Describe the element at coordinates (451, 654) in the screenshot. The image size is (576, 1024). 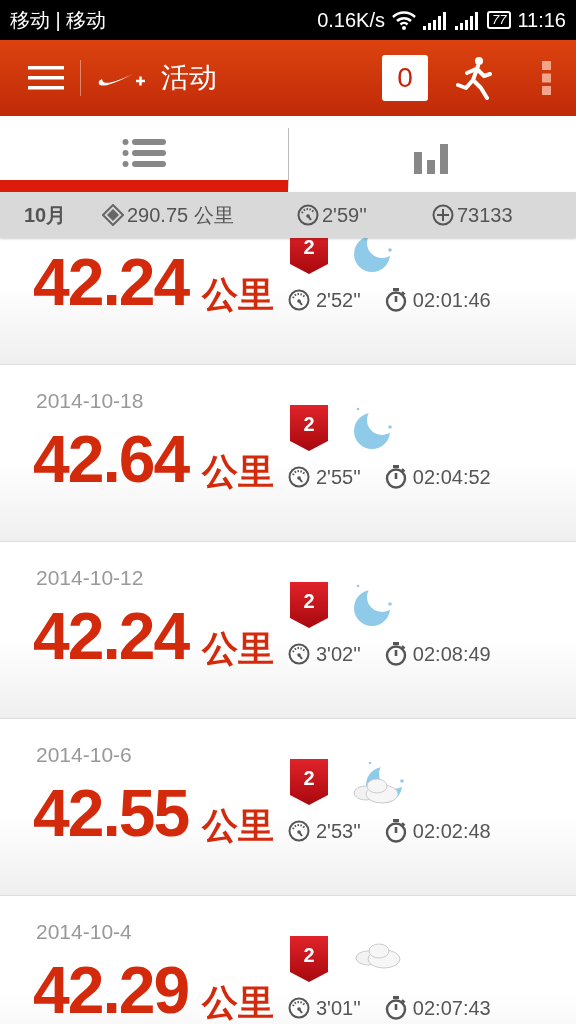
I see `run-duration: 02:08:49` at that location.